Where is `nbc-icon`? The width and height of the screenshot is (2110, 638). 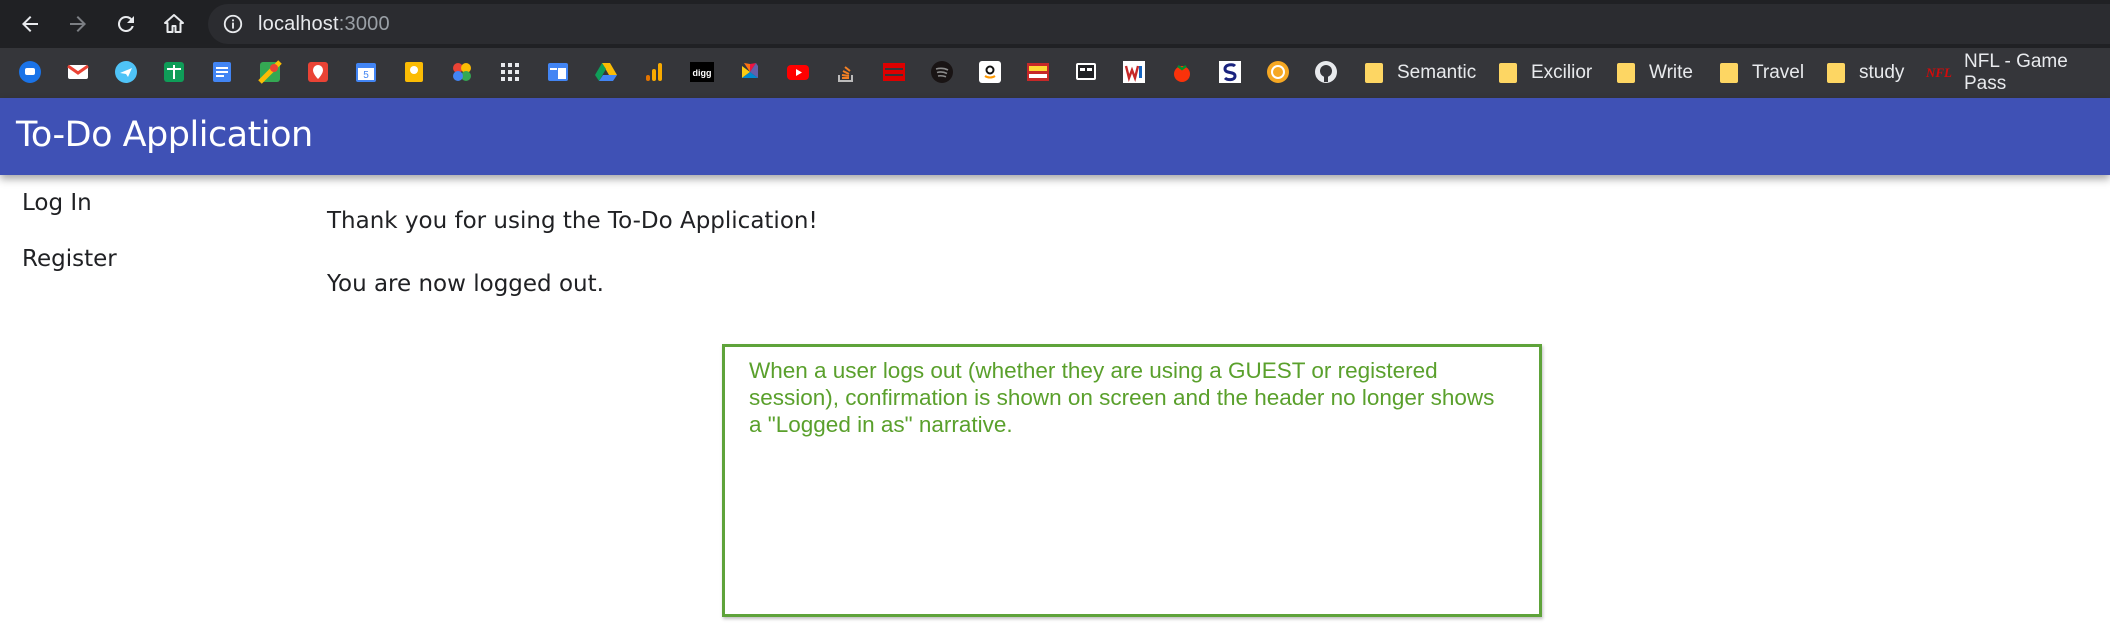 nbc-icon is located at coordinates (750, 70).